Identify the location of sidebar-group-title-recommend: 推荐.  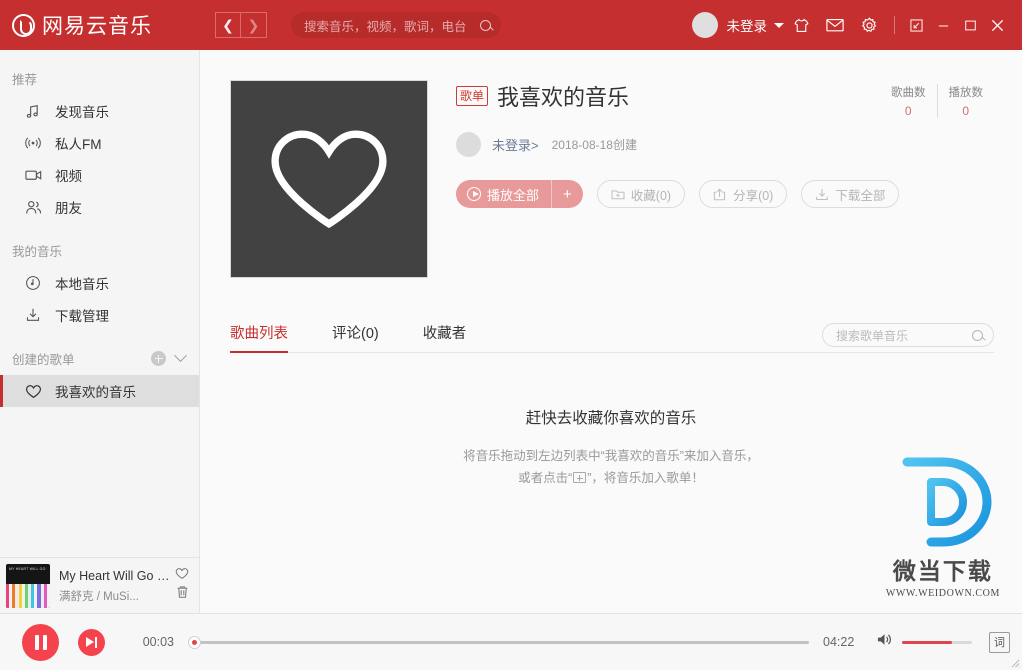
(25, 80).